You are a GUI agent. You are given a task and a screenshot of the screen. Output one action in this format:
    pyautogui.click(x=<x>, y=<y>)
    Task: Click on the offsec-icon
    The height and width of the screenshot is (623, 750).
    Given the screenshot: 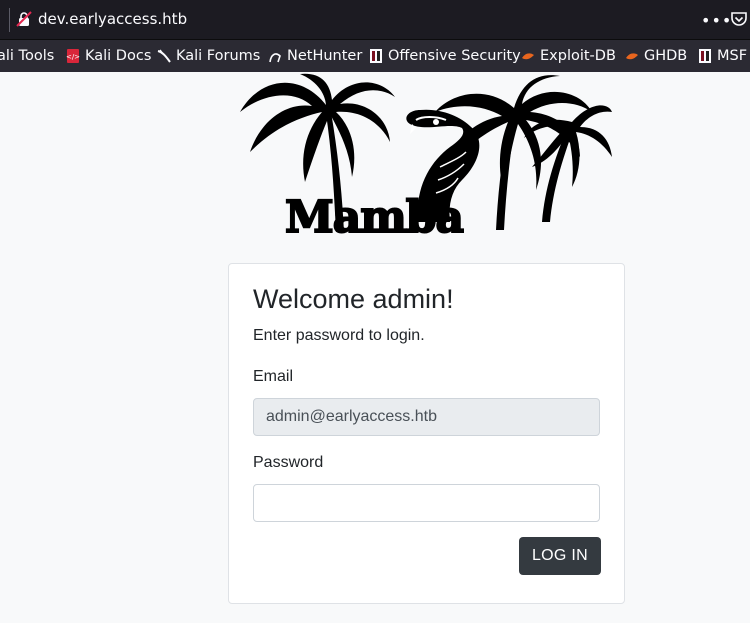 What is the action you would take?
    pyautogui.click(x=376, y=56)
    